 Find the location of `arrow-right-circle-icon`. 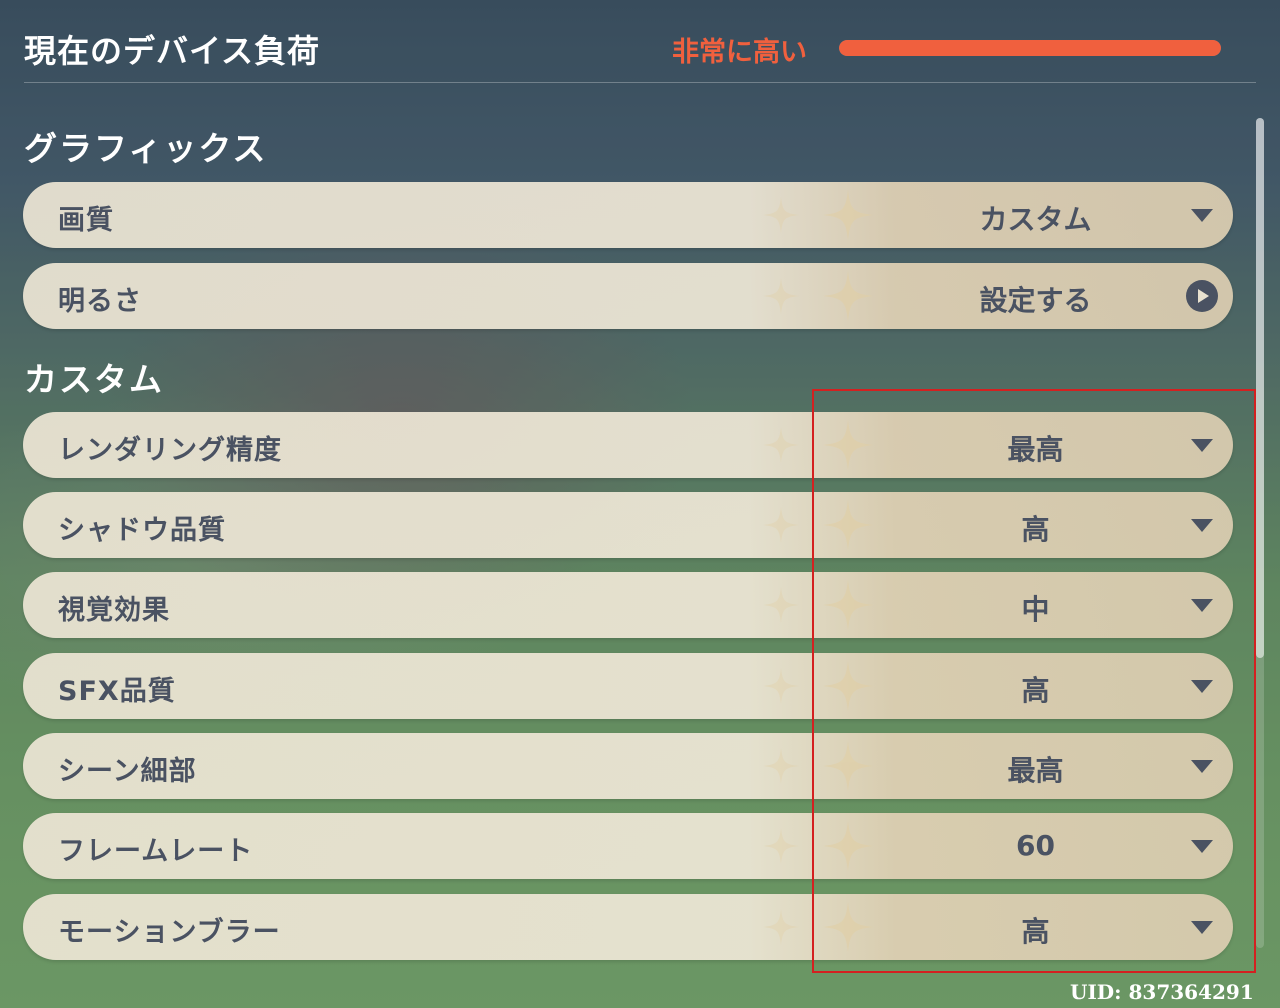

arrow-right-circle-icon is located at coordinates (1202, 296).